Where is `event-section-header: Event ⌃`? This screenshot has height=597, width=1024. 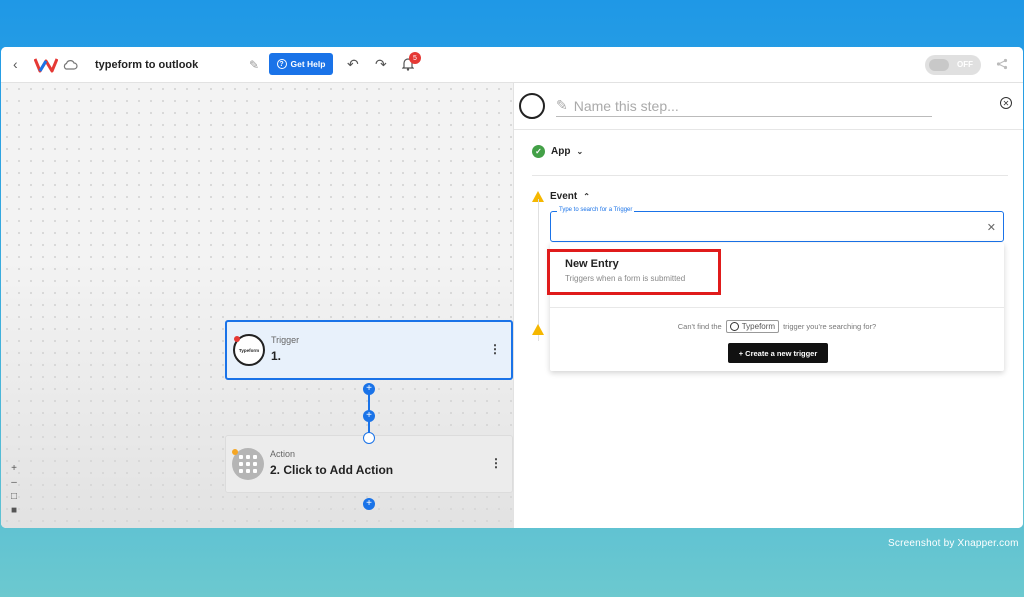 event-section-header: Event ⌃ is located at coordinates (561, 196).